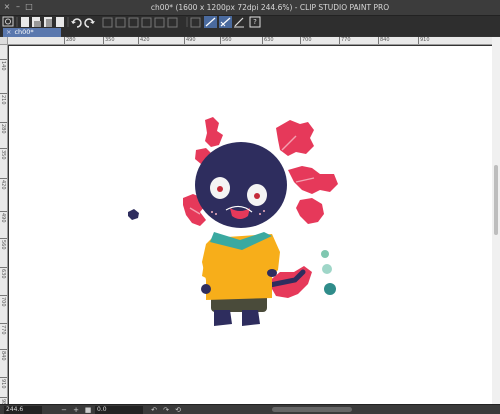 Image resolution: width=500 pixels, height=414 pixels. What do you see at coordinates (178, 410) in the screenshot?
I see `reset-rotation-button: ⟲` at bounding box center [178, 410].